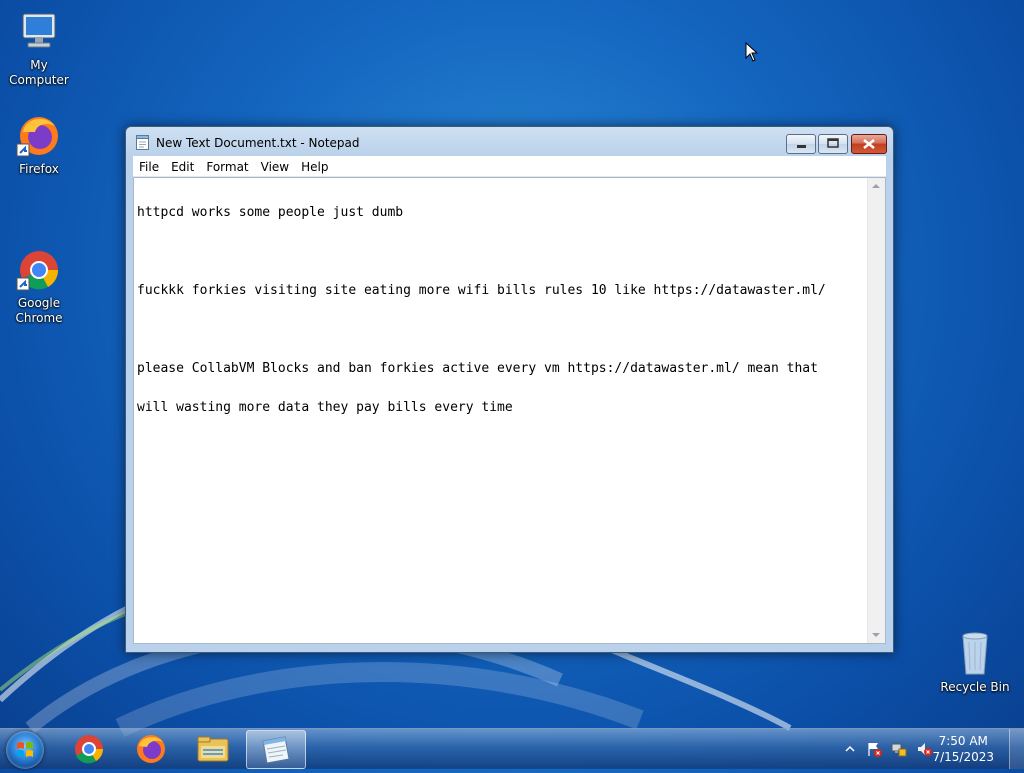 Image resolution: width=1024 pixels, height=773 pixels. What do you see at coordinates (149, 167) in the screenshot?
I see `menu-file: File` at bounding box center [149, 167].